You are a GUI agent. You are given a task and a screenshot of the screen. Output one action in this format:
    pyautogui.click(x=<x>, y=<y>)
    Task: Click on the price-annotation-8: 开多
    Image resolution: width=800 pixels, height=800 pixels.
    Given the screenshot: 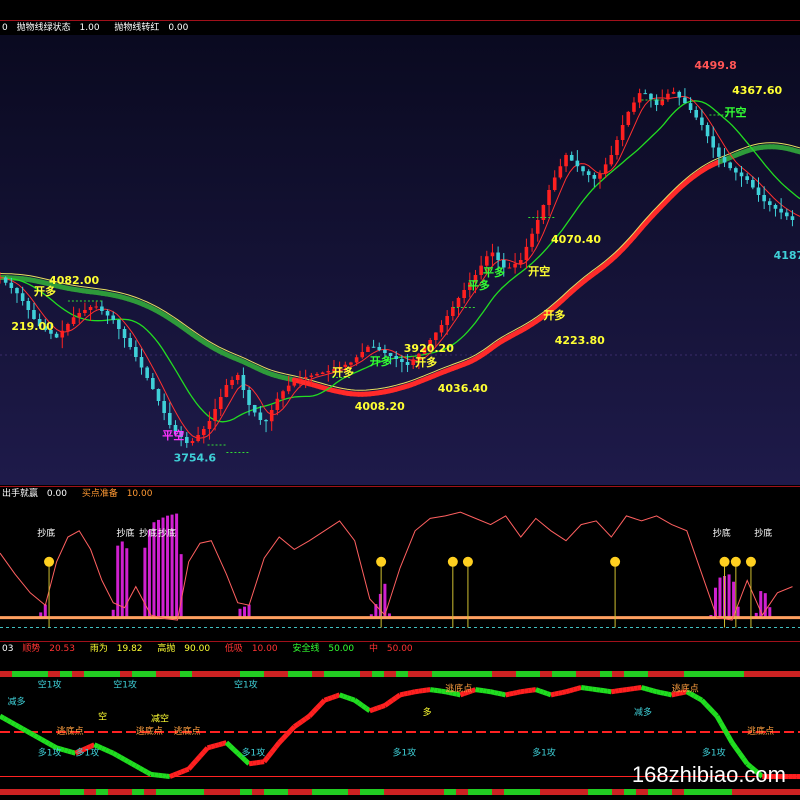 What is the action you would take?
    pyautogui.click(x=381, y=361)
    